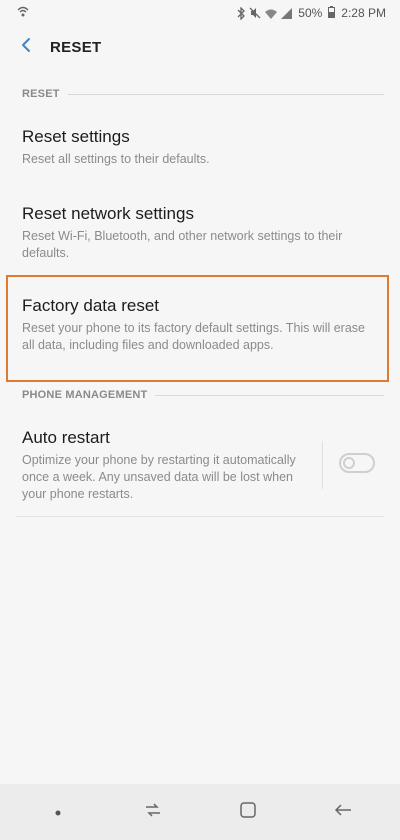  I want to click on status-icons, so click(265, 13).